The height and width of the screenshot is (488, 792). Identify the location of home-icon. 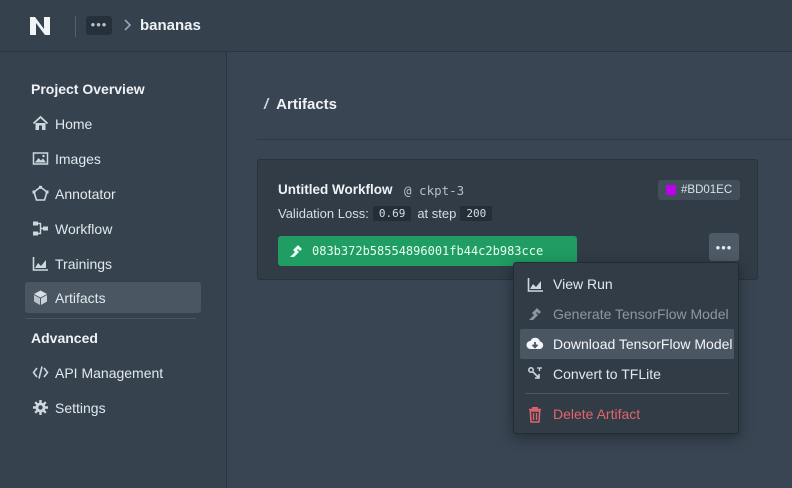
(40, 123).